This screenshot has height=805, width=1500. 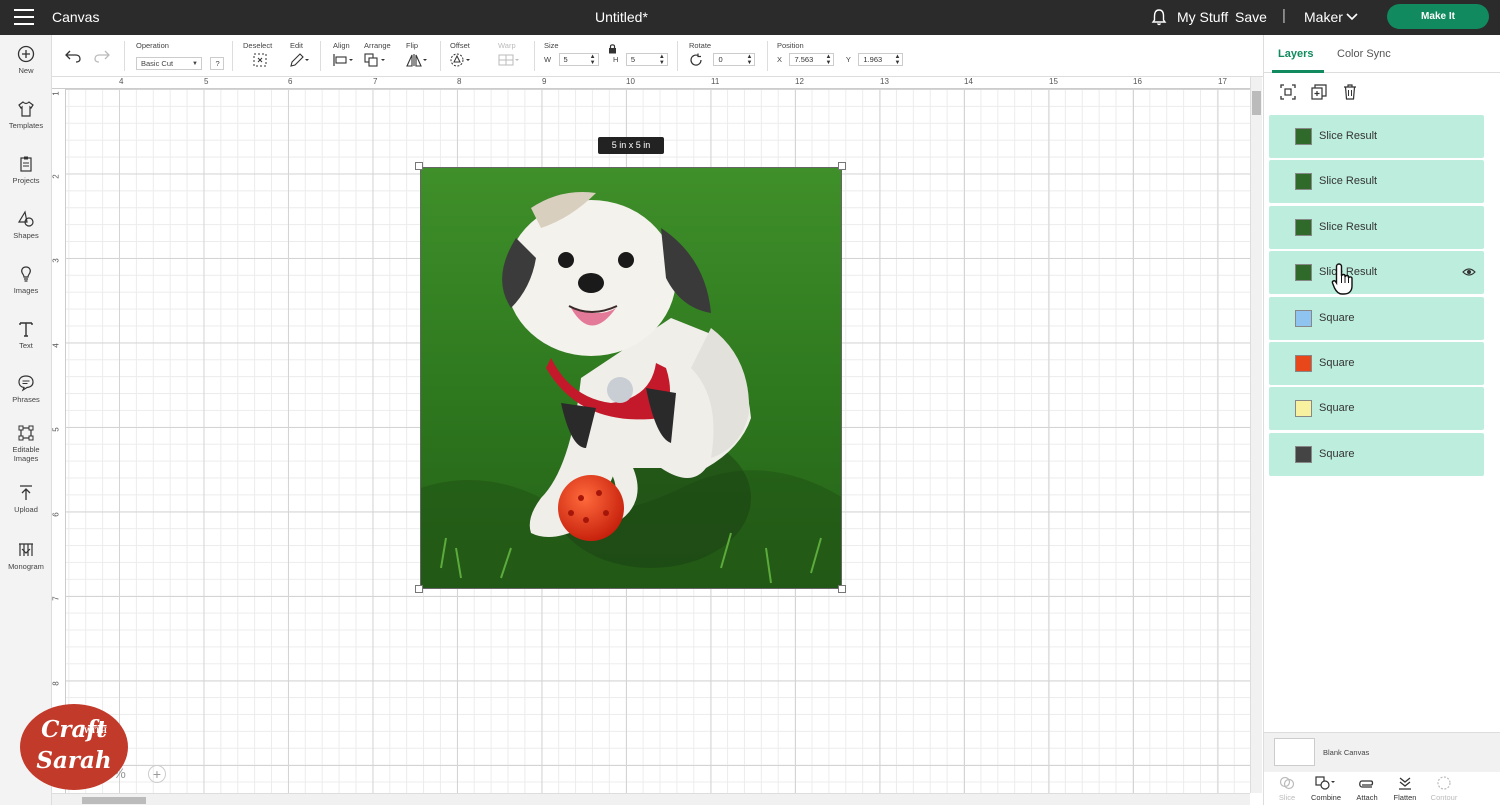 I want to click on size-tooltip: 5 in x 5 in, so click(x=631, y=145).